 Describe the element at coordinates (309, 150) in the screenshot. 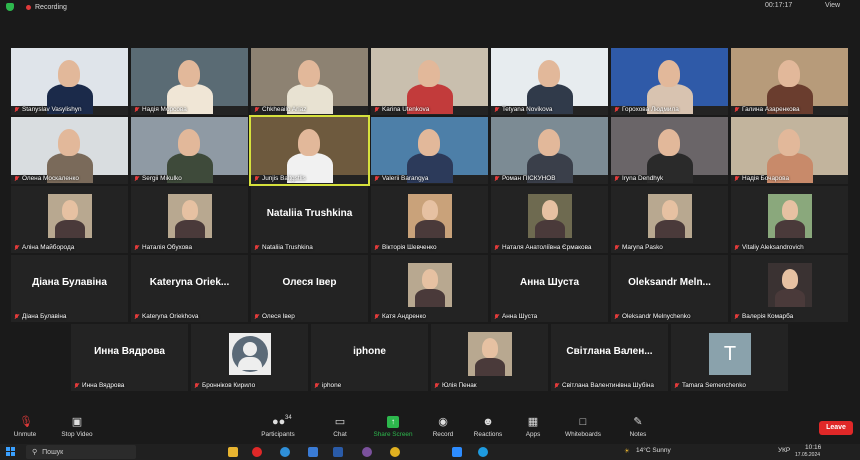

I see `participant-tile: Junjis Baltgstlis` at that location.